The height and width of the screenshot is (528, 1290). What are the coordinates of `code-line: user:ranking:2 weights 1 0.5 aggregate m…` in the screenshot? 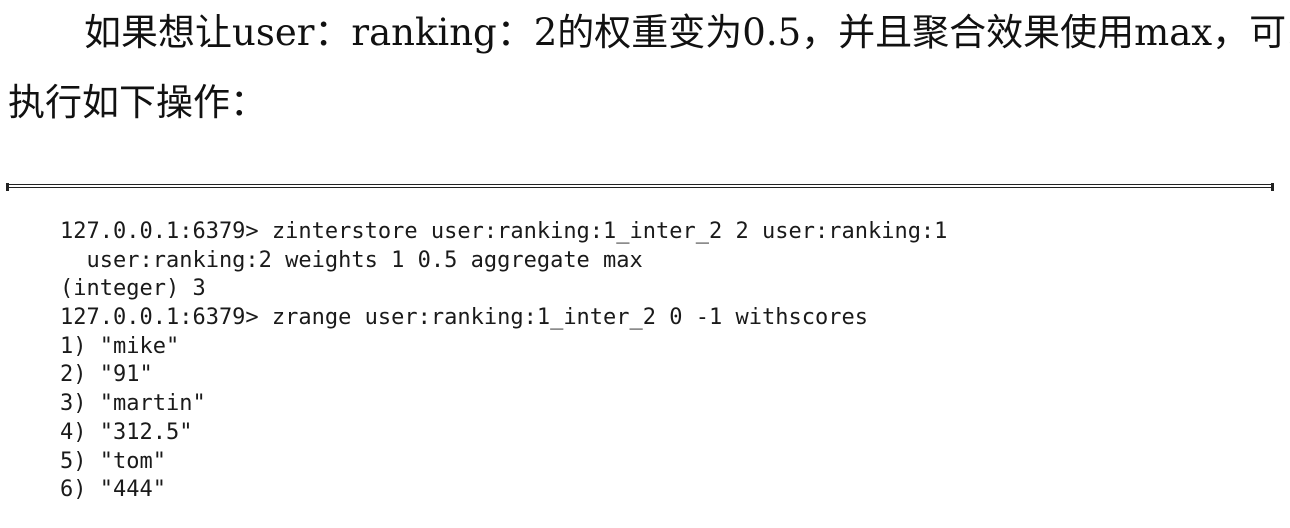 It's located at (351, 260).